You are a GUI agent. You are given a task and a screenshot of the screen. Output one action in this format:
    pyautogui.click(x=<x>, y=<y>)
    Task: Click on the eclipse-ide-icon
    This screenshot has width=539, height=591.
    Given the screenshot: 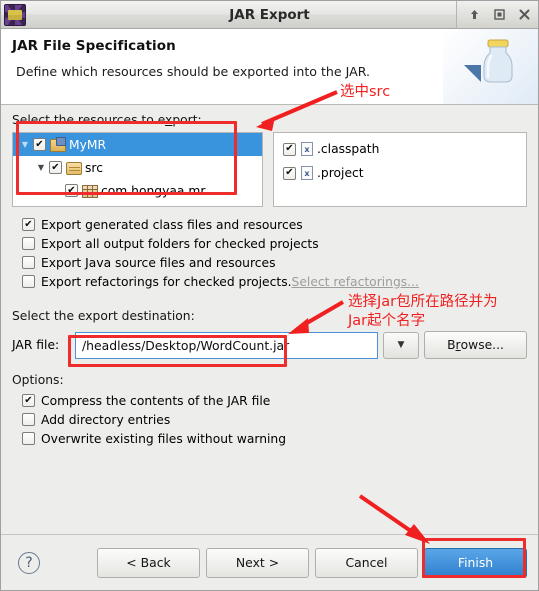 What is the action you would take?
    pyautogui.click(x=15, y=14)
    